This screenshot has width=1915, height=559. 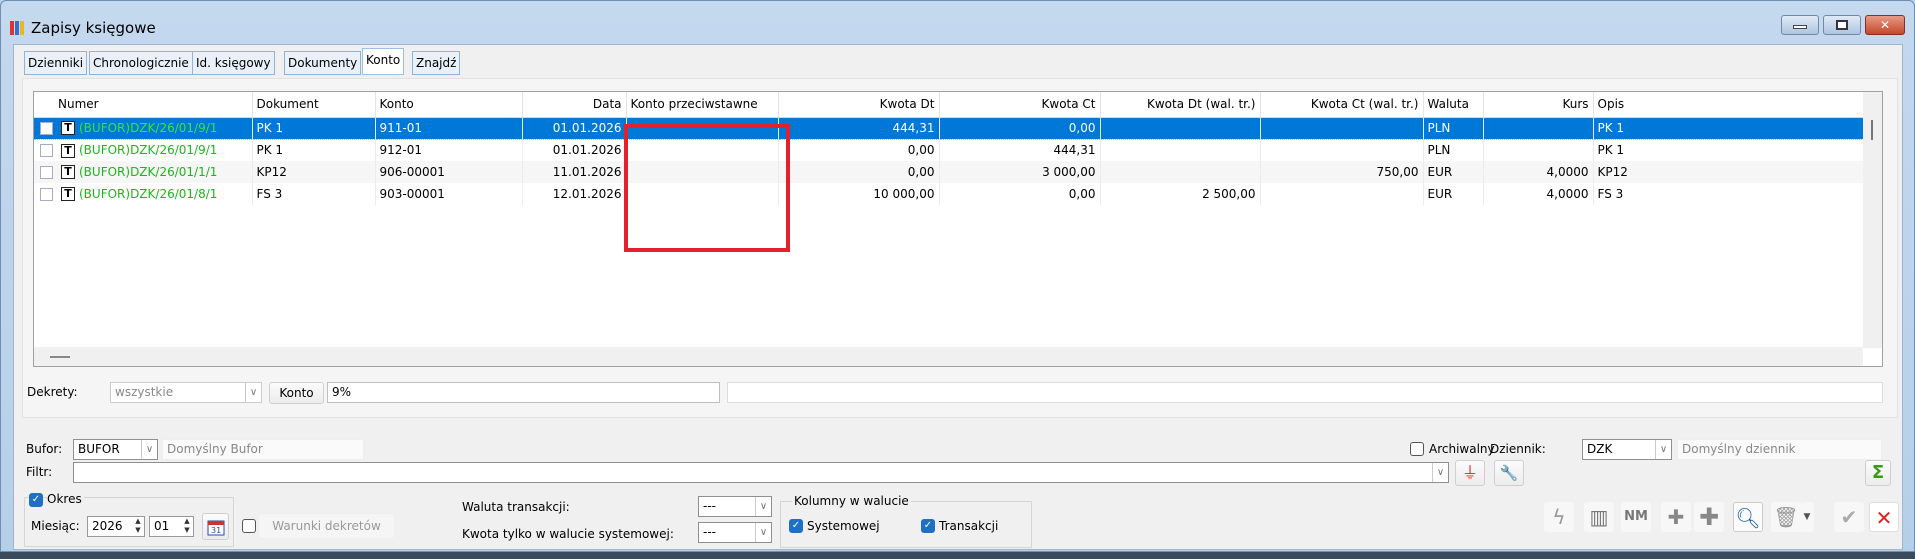 I want to click on column-header: Kwota Dt, so click(x=859, y=105).